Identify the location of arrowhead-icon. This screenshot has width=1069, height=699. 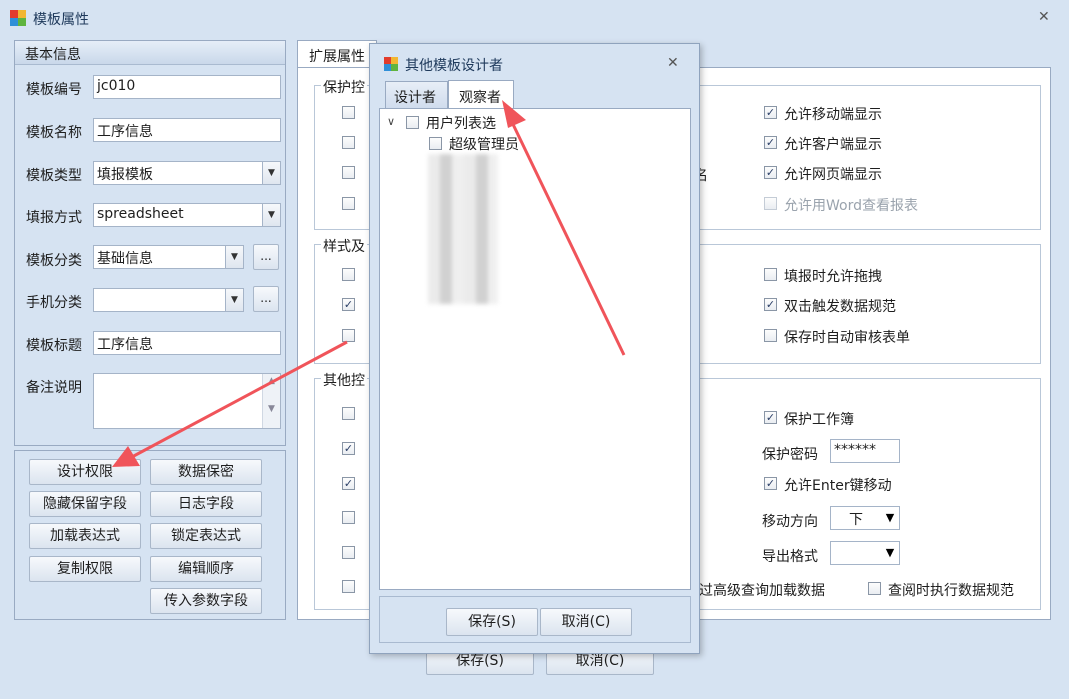
(514, 114).